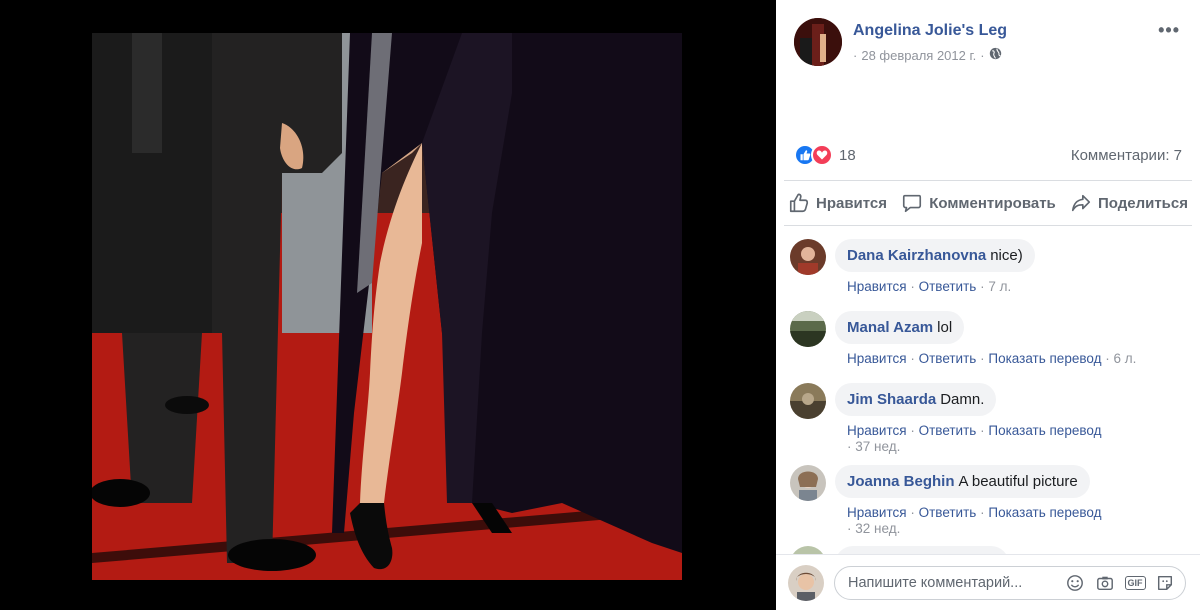  I want to click on share-icon, so click(1081, 203).